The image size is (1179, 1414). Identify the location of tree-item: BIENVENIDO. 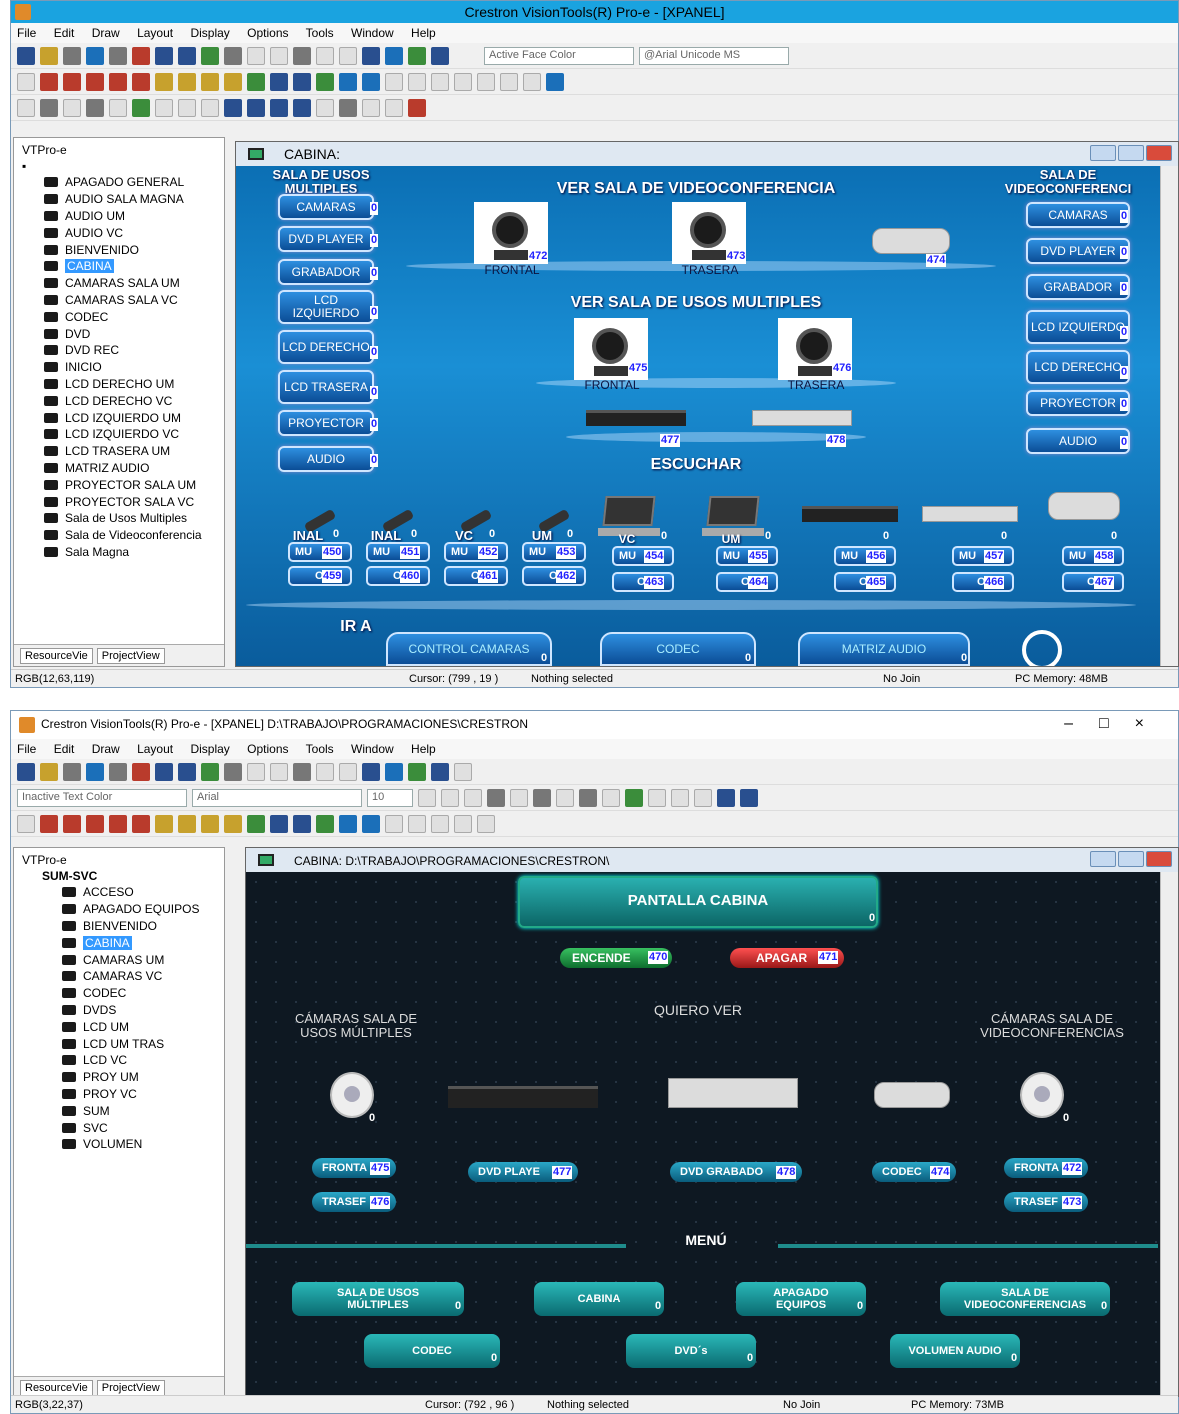
(119, 249).